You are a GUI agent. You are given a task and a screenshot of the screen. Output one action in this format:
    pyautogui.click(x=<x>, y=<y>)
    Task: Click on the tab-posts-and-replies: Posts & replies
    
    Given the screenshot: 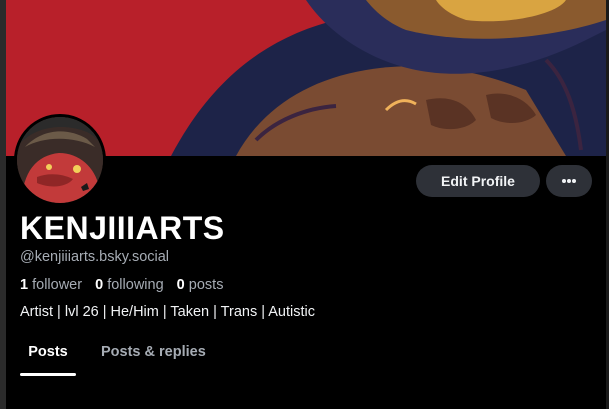 What is the action you would take?
    pyautogui.click(x=153, y=350)
    